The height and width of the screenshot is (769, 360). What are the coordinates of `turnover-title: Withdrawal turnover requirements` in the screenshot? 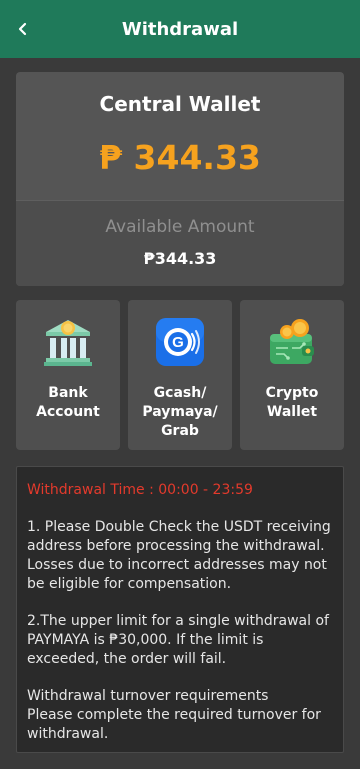 It's located at (148, 696).